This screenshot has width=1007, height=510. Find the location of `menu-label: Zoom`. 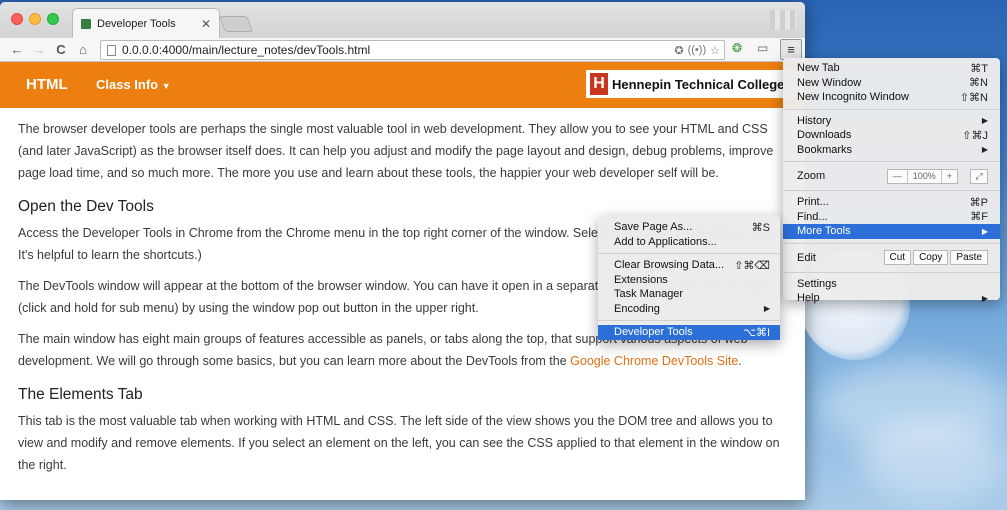

menu-label: Zoom is located at coordinates (811, 176).